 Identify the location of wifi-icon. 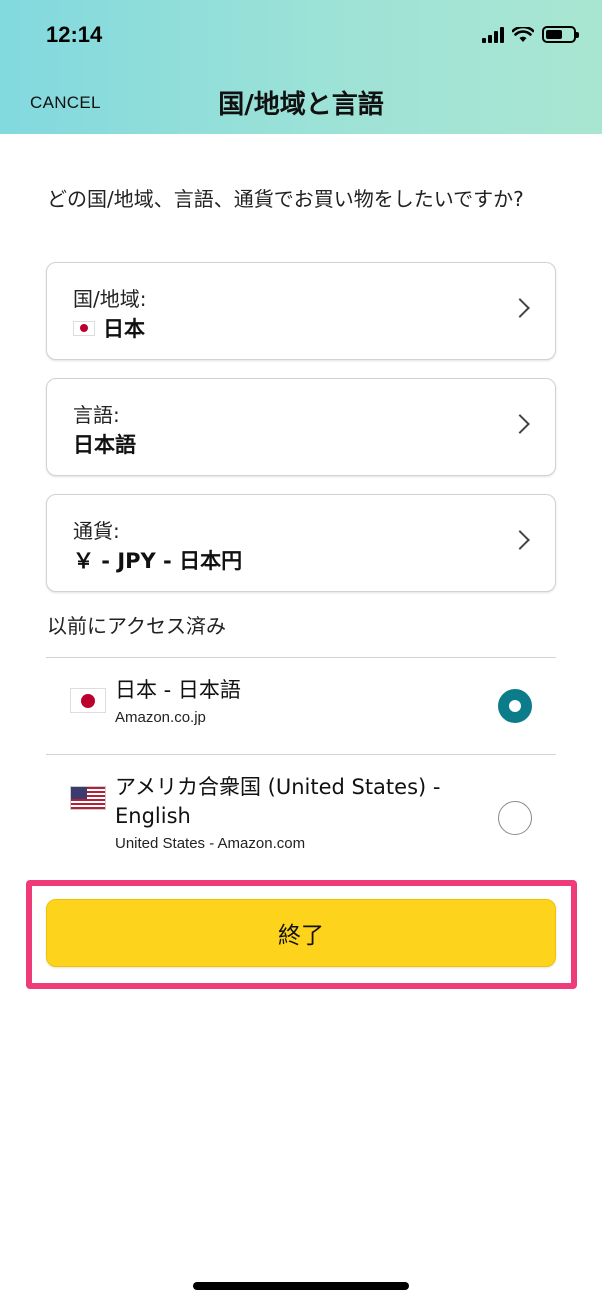
(523, 34).